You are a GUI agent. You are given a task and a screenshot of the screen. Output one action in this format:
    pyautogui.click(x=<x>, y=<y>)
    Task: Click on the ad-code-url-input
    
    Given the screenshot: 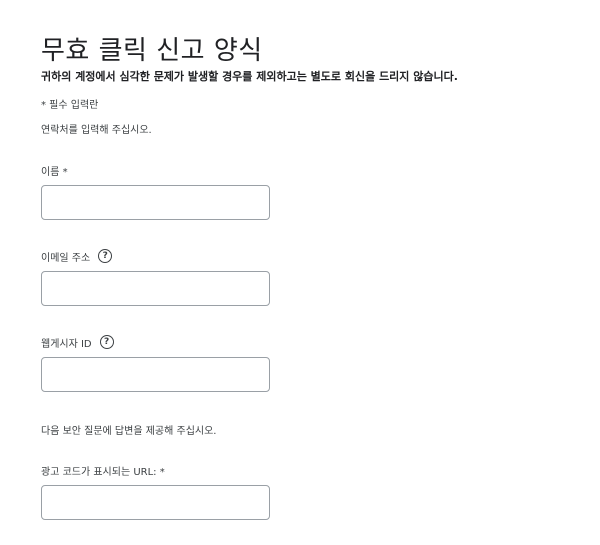 What is the action you would take?
    pyautogui.click(x=155, y=502)
    